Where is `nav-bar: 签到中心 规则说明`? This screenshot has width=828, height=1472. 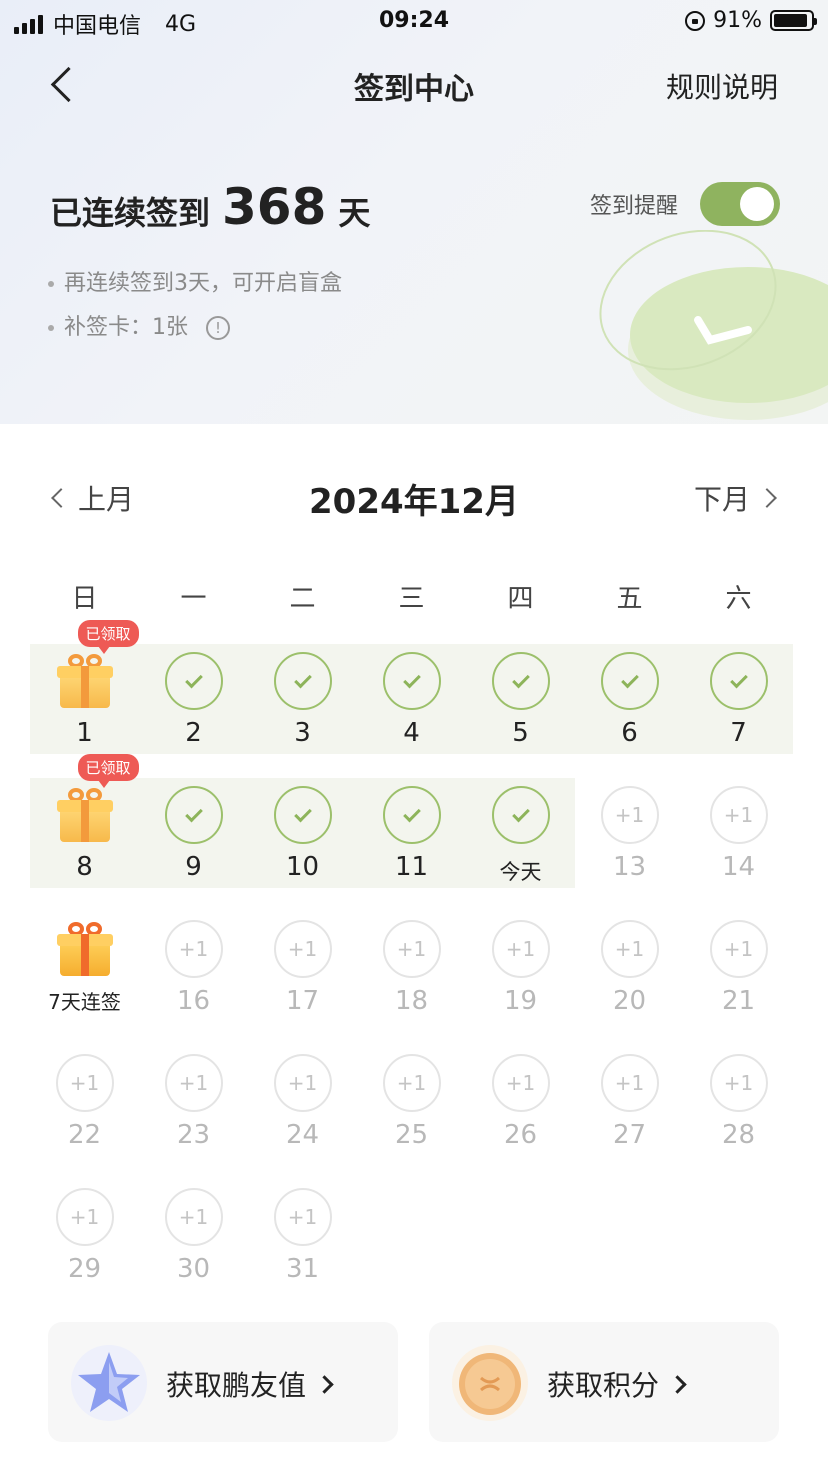 nav-bar: 签到中心 规则说明 is located at coordinates (414, 86).